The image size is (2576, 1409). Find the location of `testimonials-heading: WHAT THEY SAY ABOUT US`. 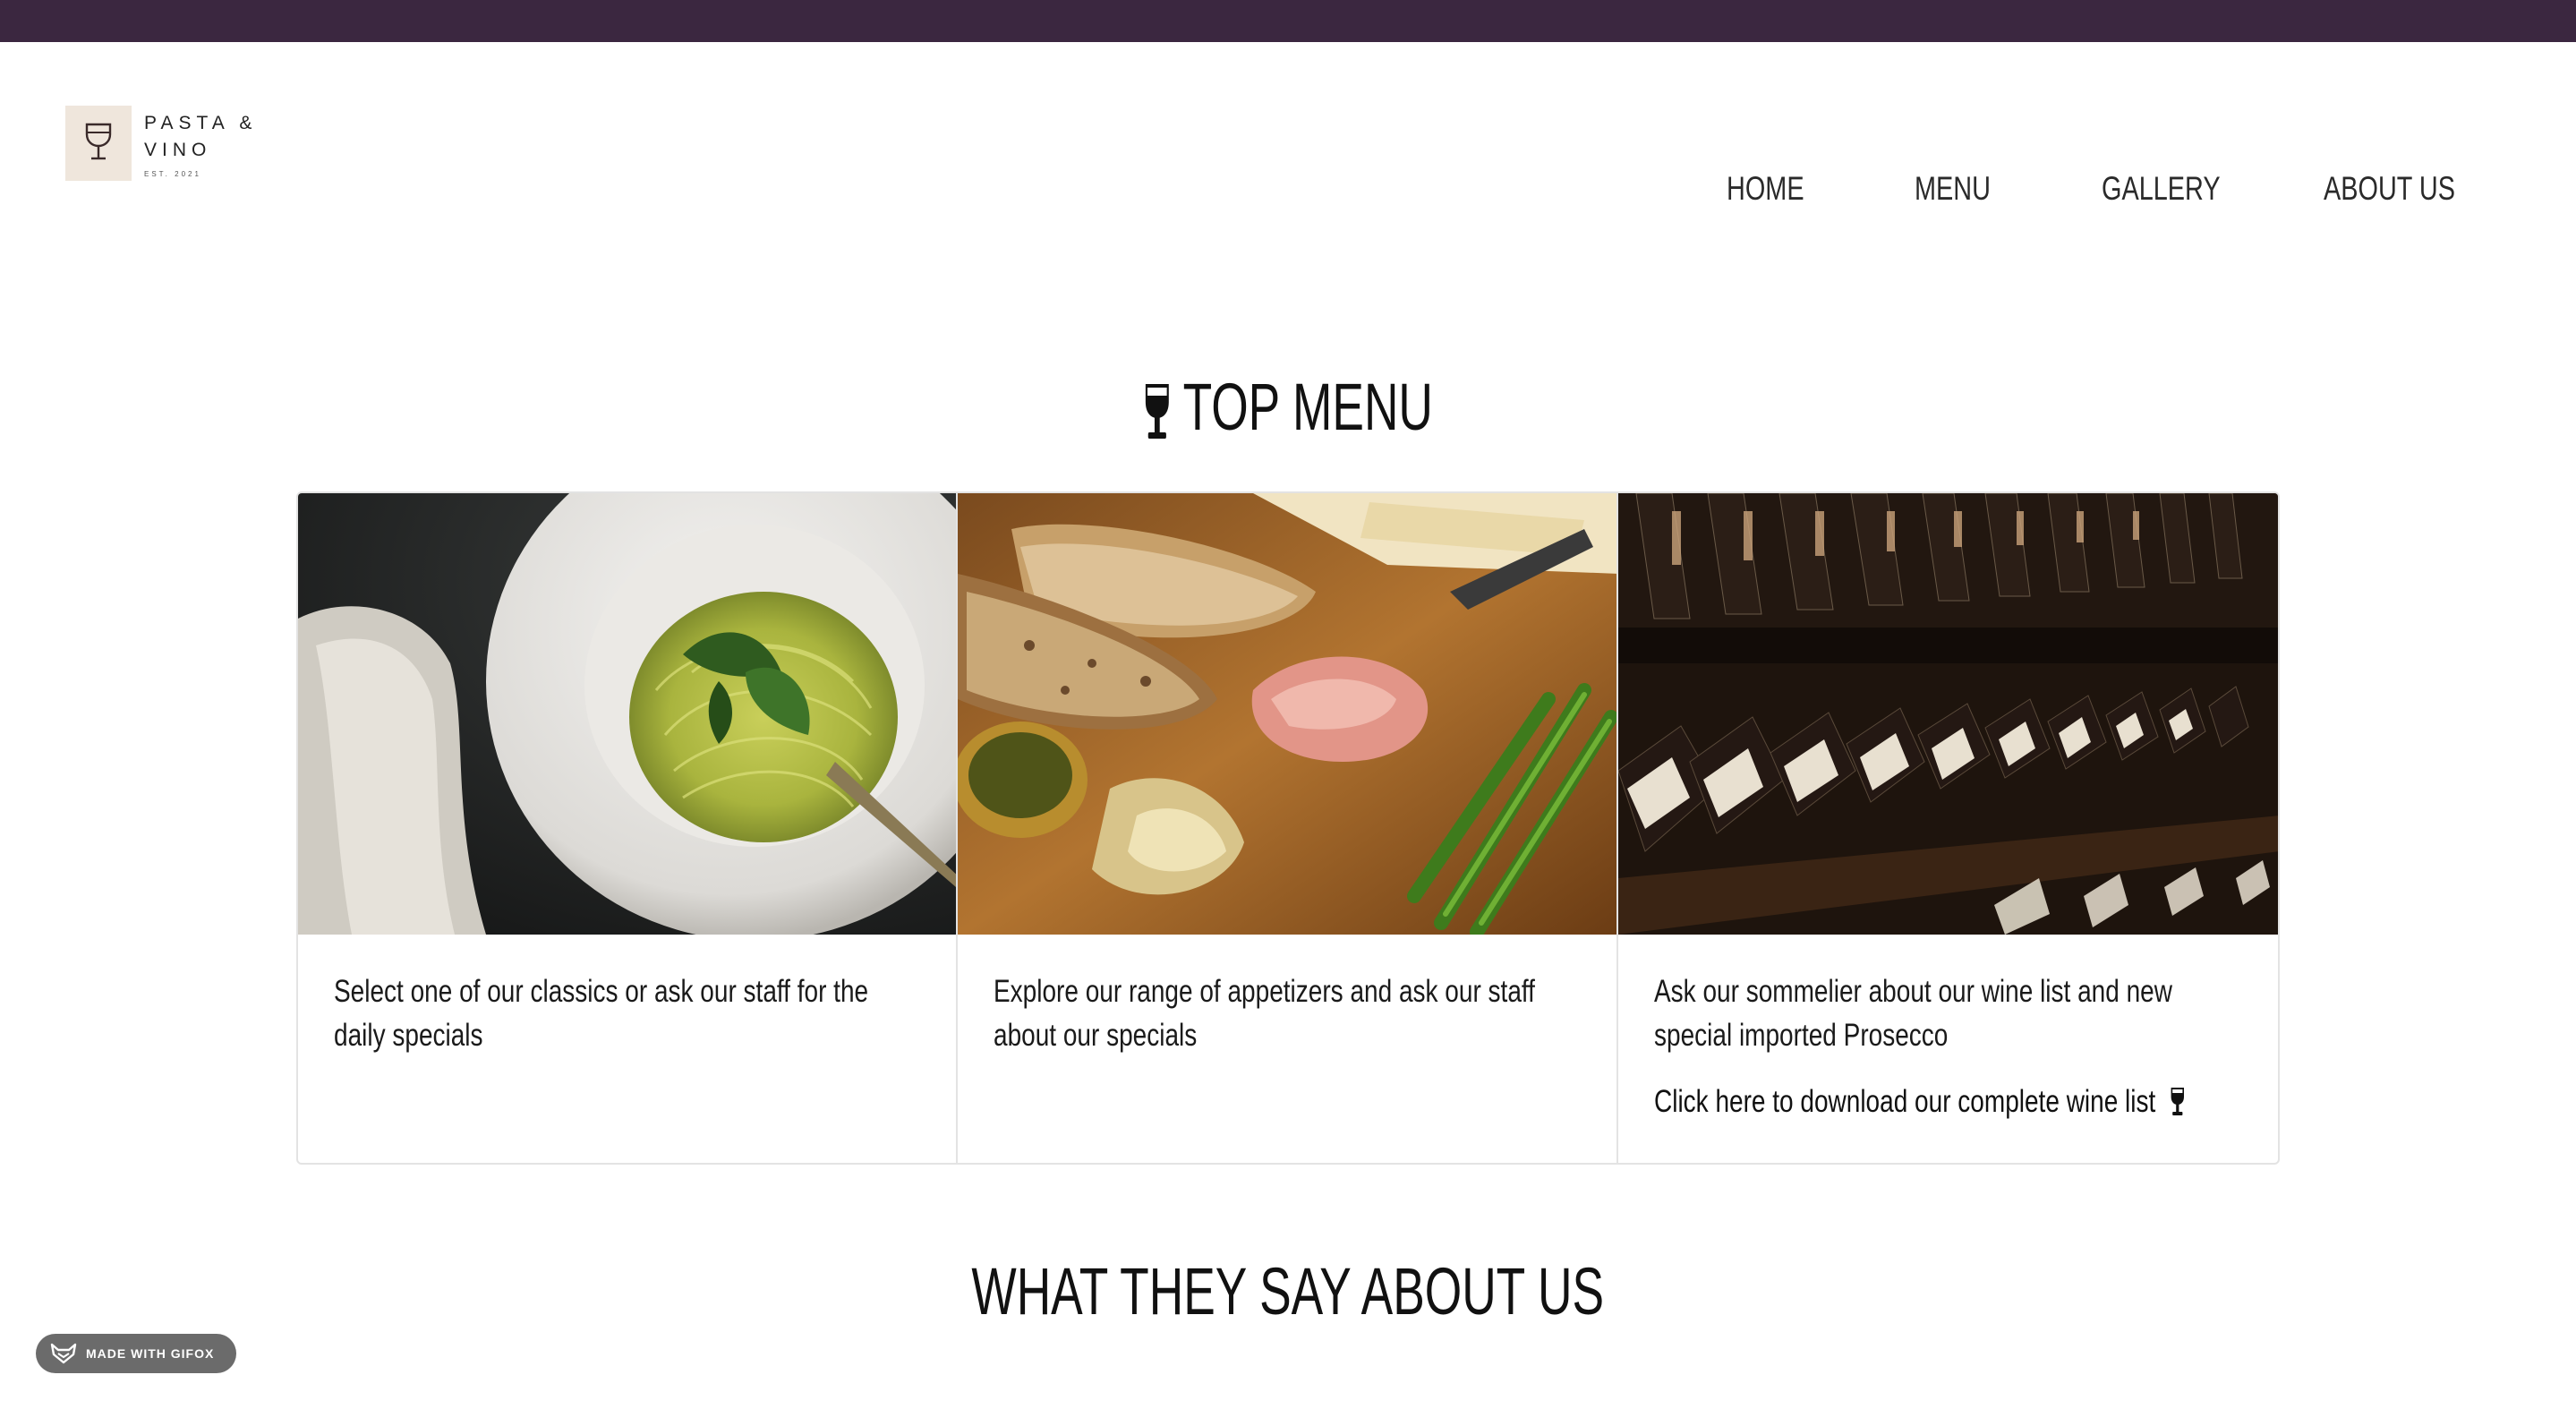

testimonials-heading: WHAT THEY SAY ABOUT US is located at coordinates (1288, 1291).